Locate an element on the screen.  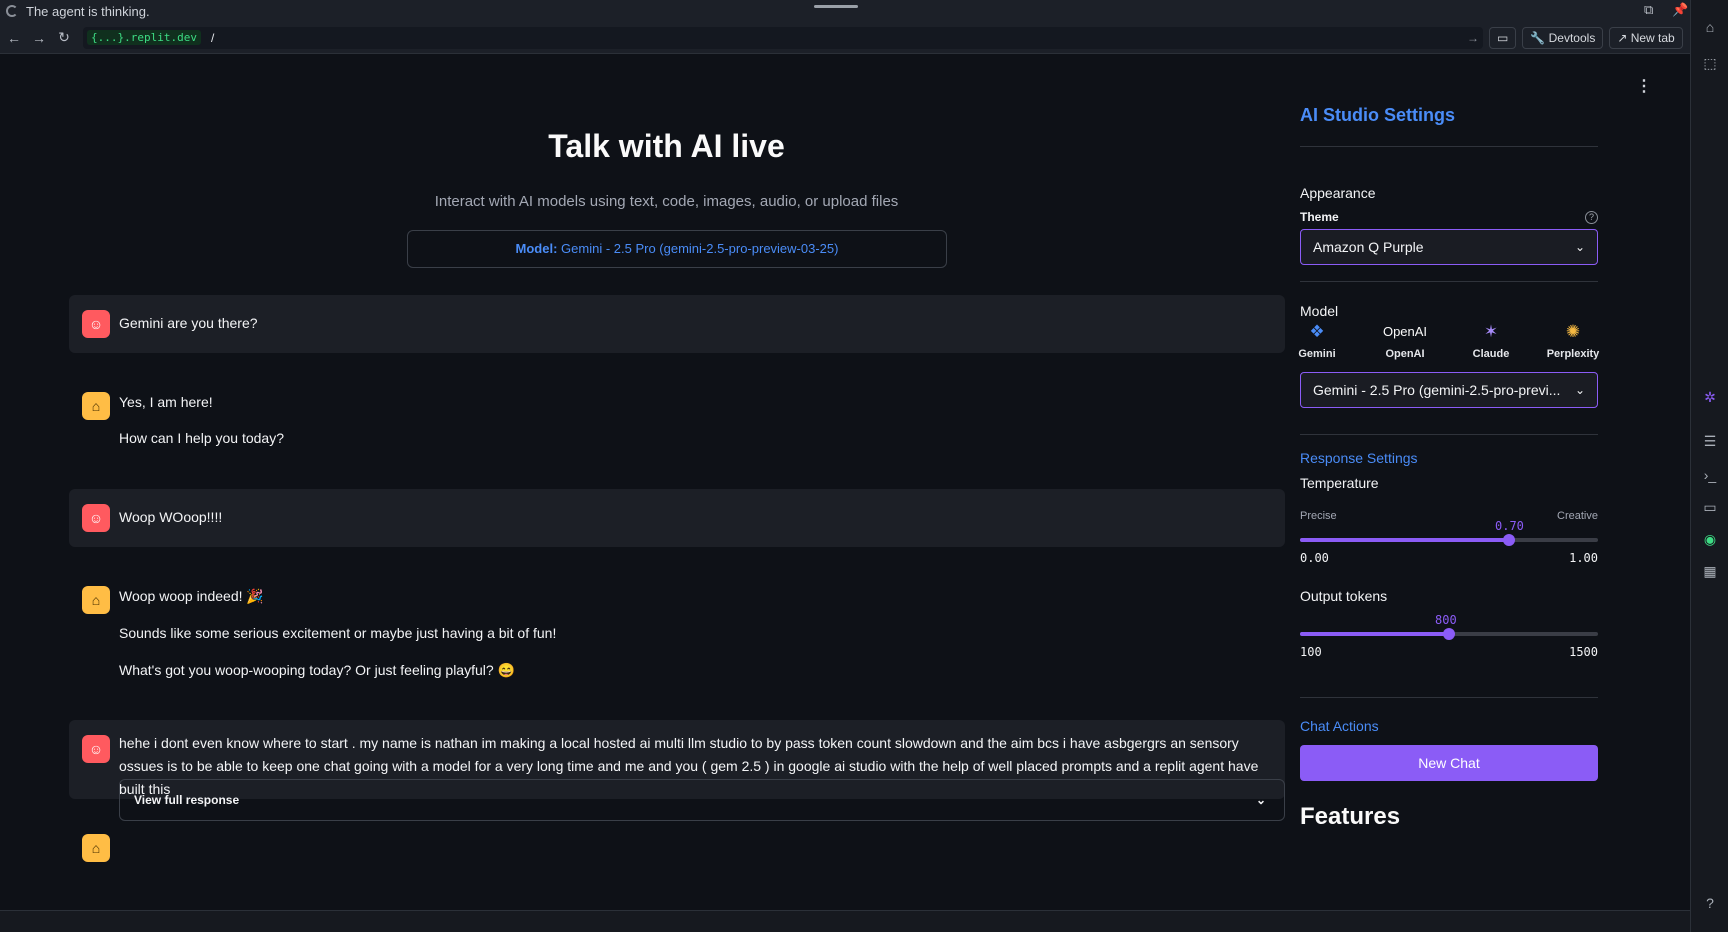
provider-perplexity: ✺ Perplexity is located at coordinates (1573, 340).